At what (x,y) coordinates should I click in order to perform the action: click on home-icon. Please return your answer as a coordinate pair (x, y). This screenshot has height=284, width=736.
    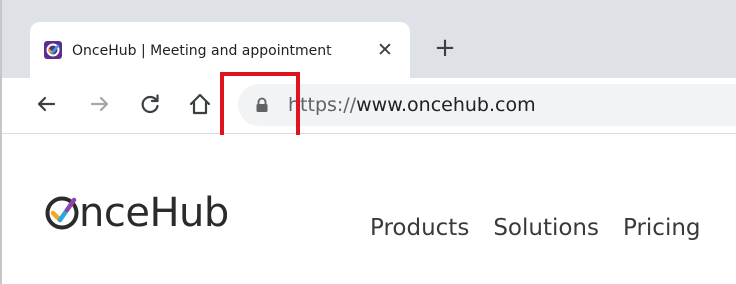
    Looking at the image, I should click on (200, 104).